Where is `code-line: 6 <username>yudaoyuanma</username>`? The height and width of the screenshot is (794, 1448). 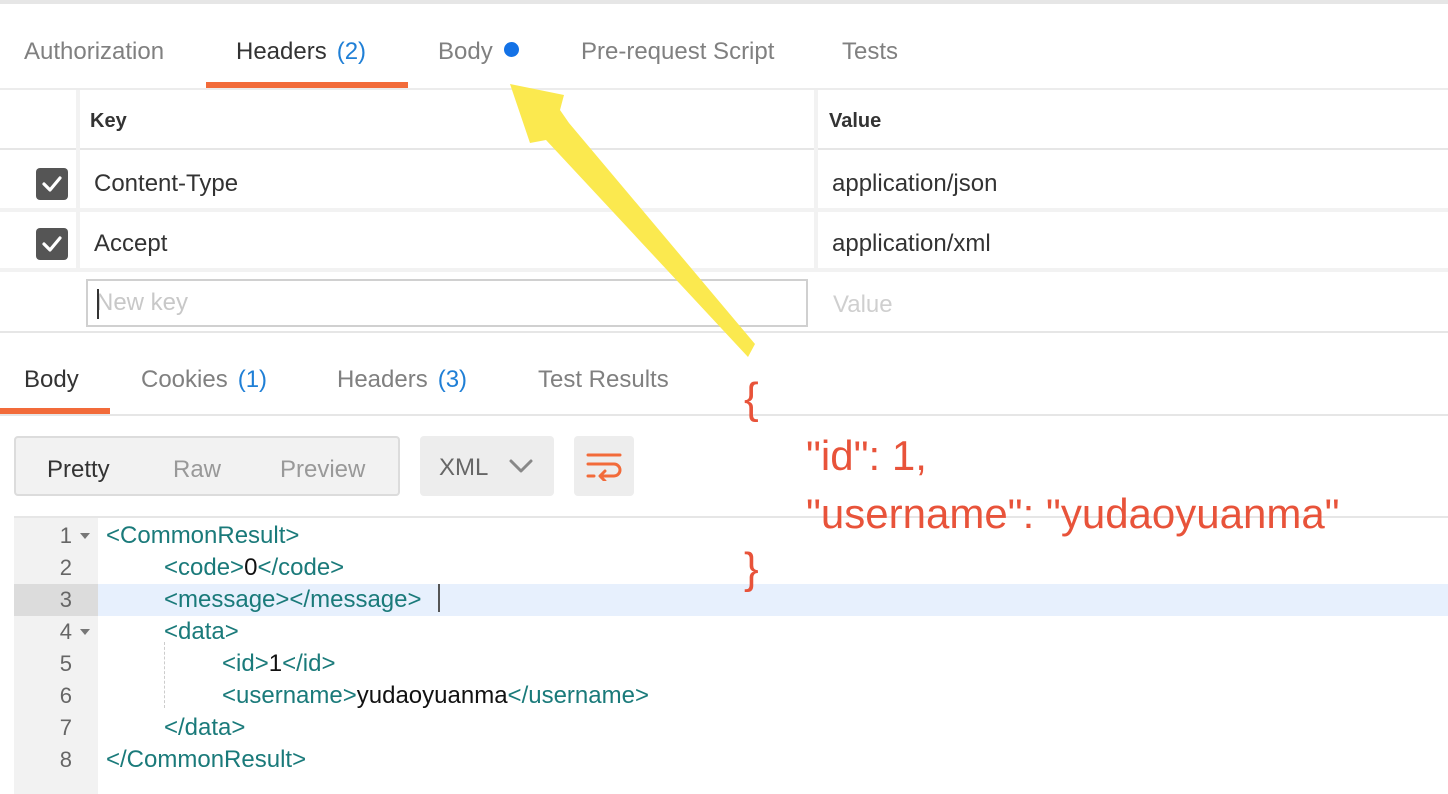 code-line: 6 <username>yudaoyuanma</username> is located at coordinates (731, 696).